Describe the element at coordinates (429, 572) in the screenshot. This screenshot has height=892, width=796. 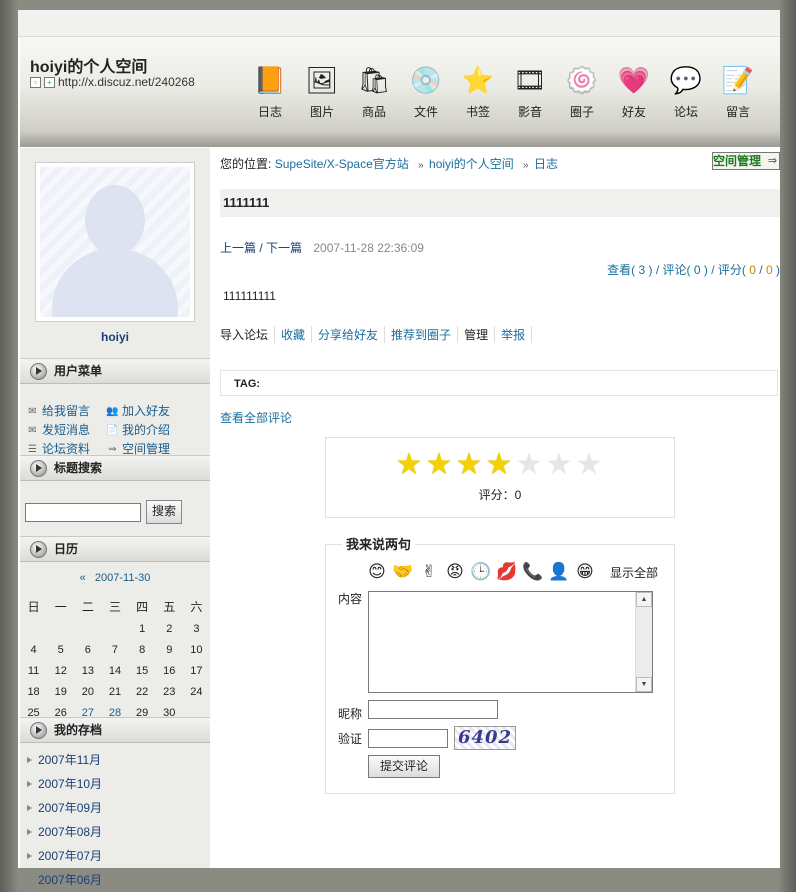
I see `victory-icon: ✌` at that location.